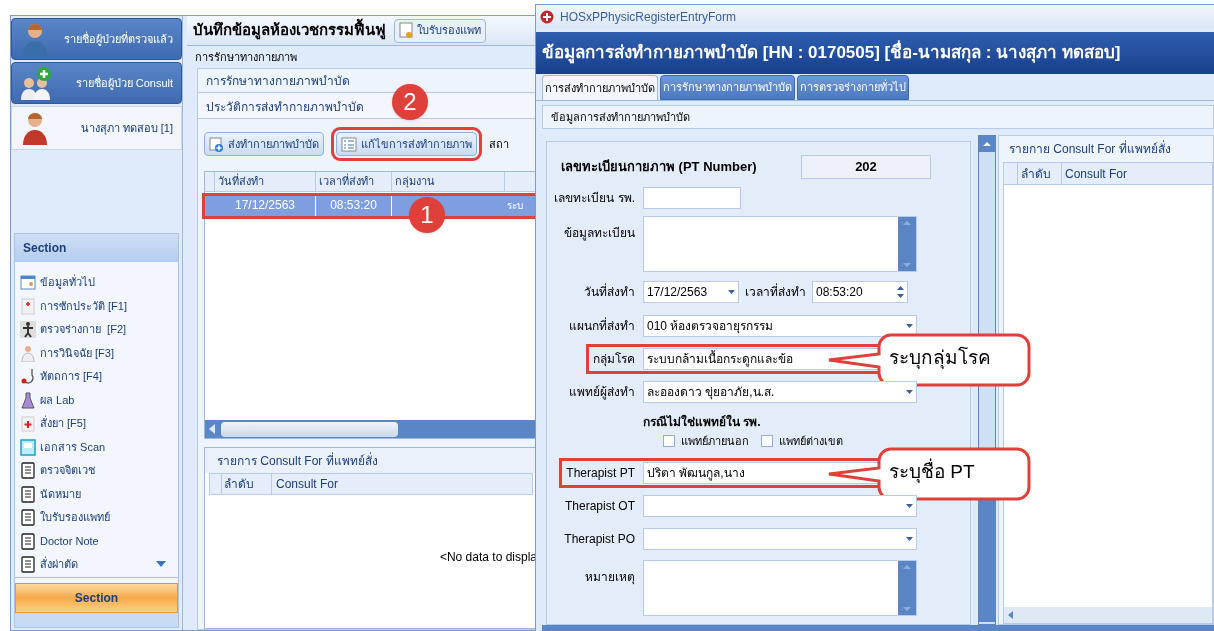  Describe the element at coordinates (602, 392) in the screenshot. I see `field-label: แพทย์ผู้ส่งทำ` at that location.